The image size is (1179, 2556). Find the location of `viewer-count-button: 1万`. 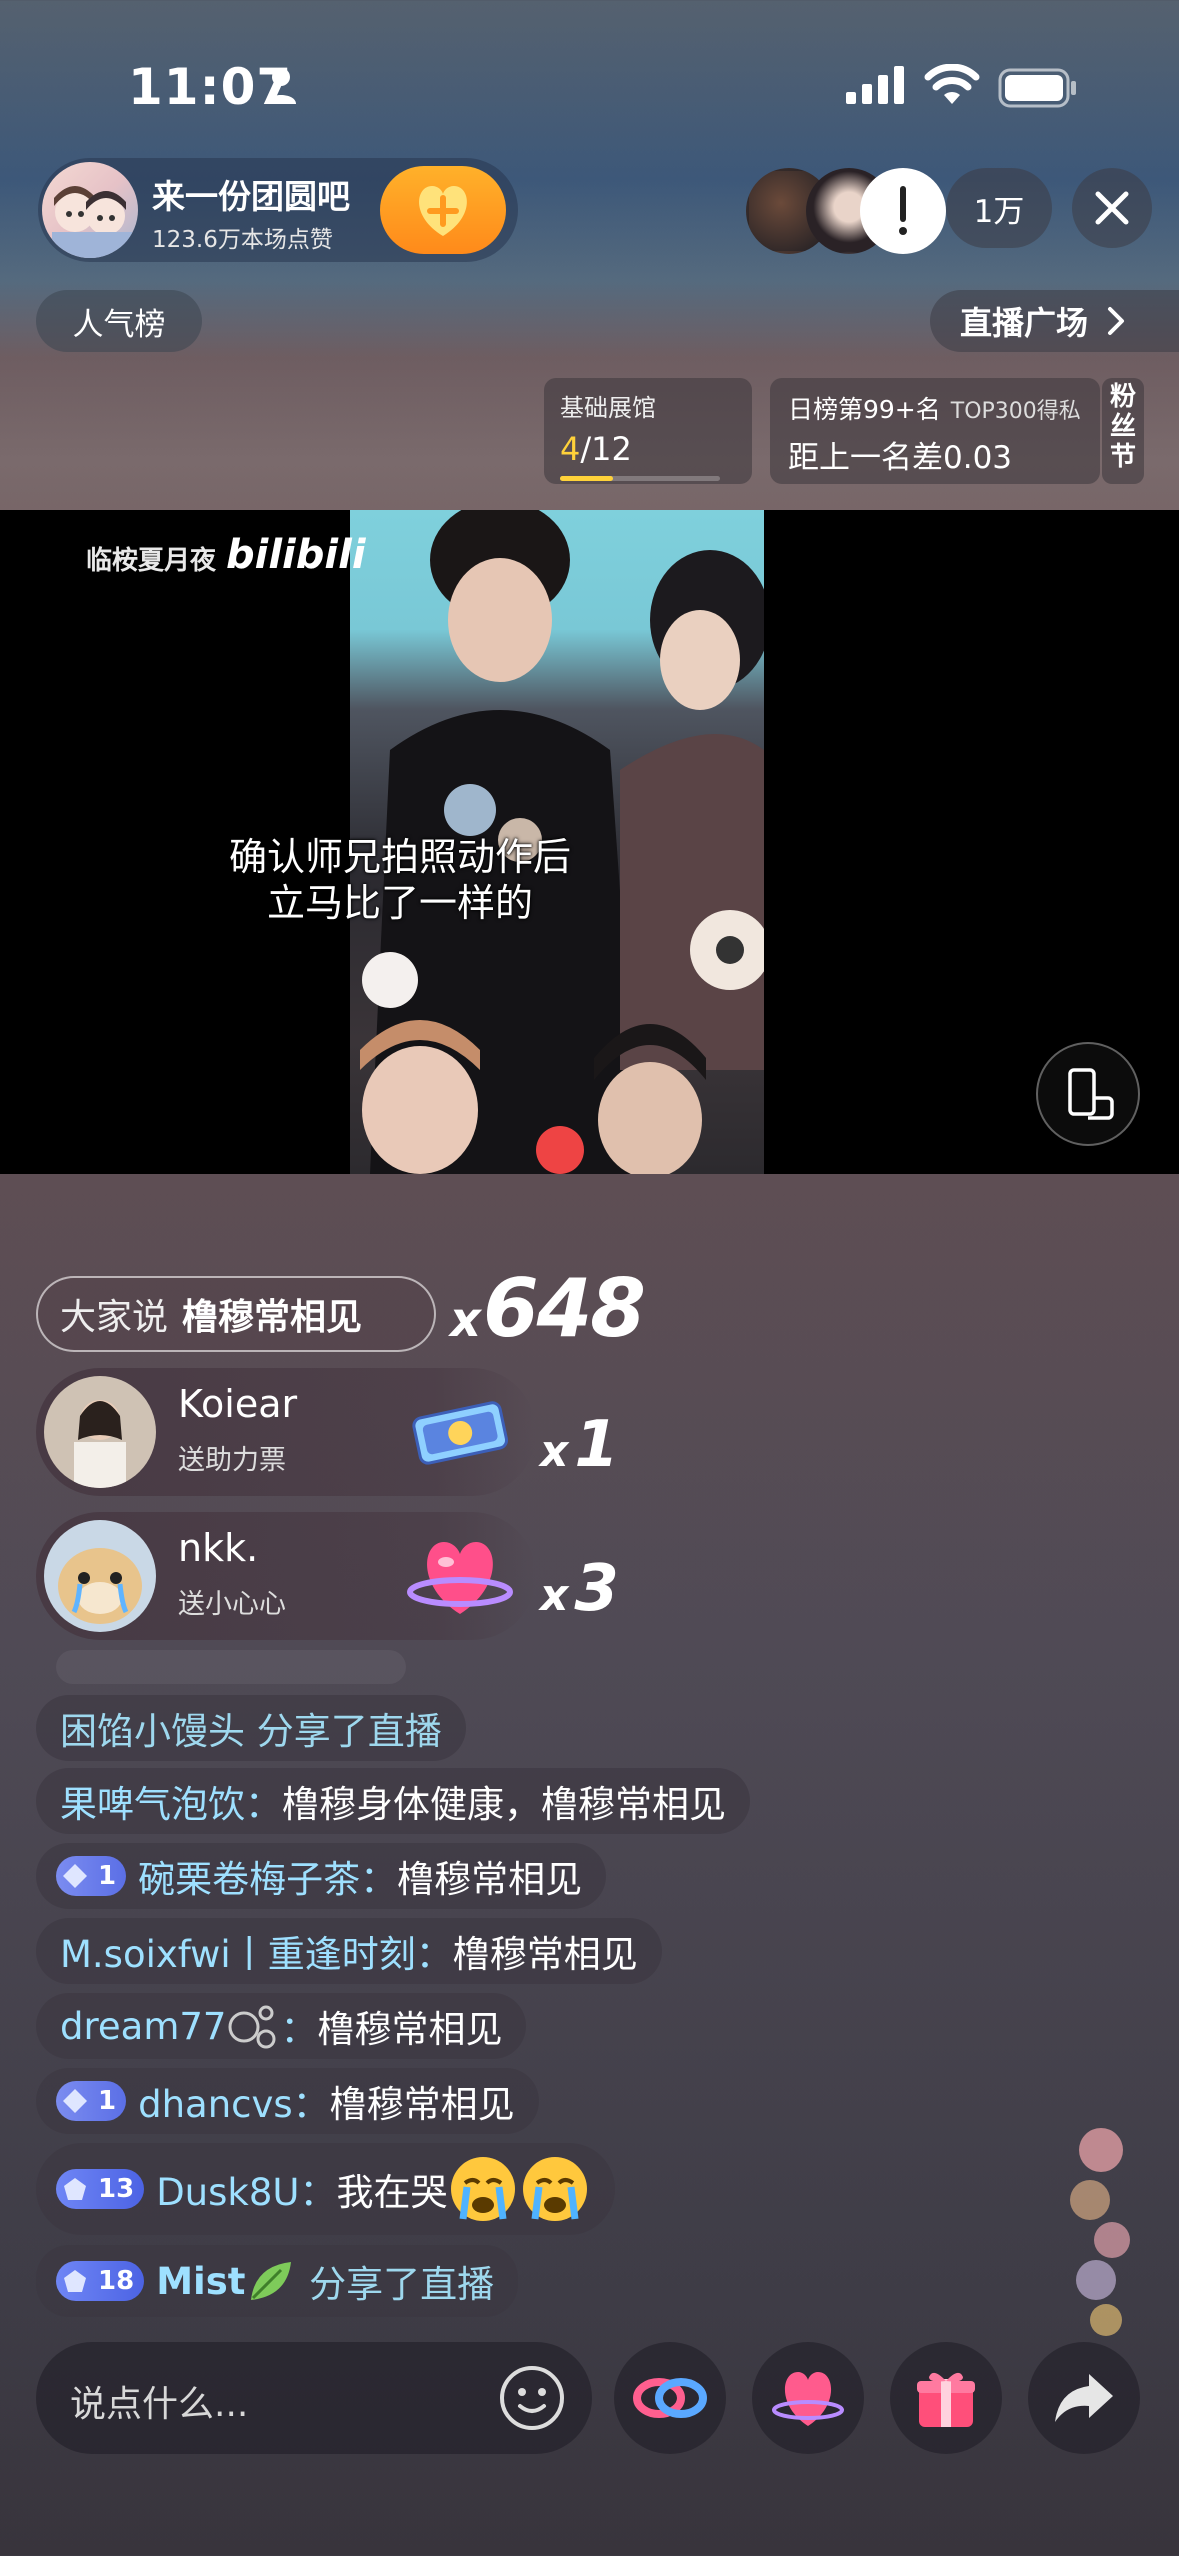

viewer-count-button: 1万 is located at coordinates (999, 208).